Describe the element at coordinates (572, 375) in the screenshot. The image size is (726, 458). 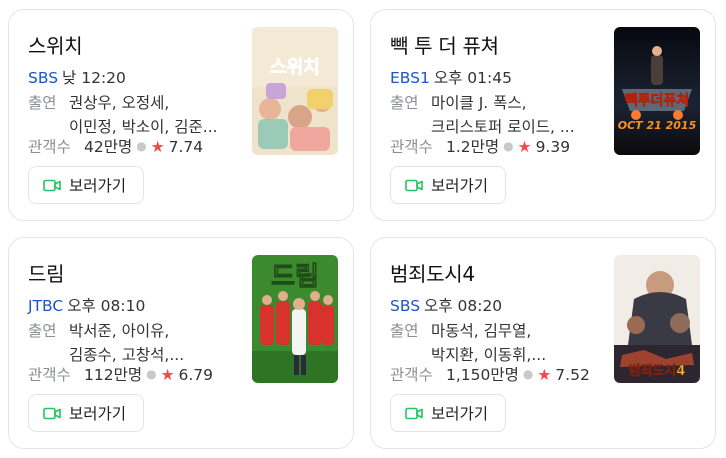
I see `rating-value: 7.52` at that location.